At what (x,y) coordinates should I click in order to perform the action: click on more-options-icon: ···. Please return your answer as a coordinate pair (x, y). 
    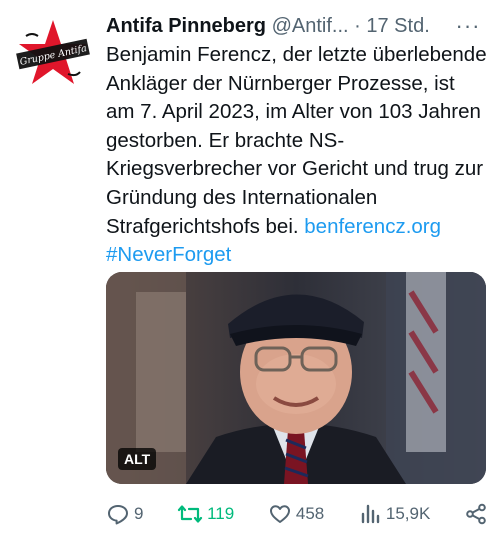
    Looking at the image, I should click on (468, 26).